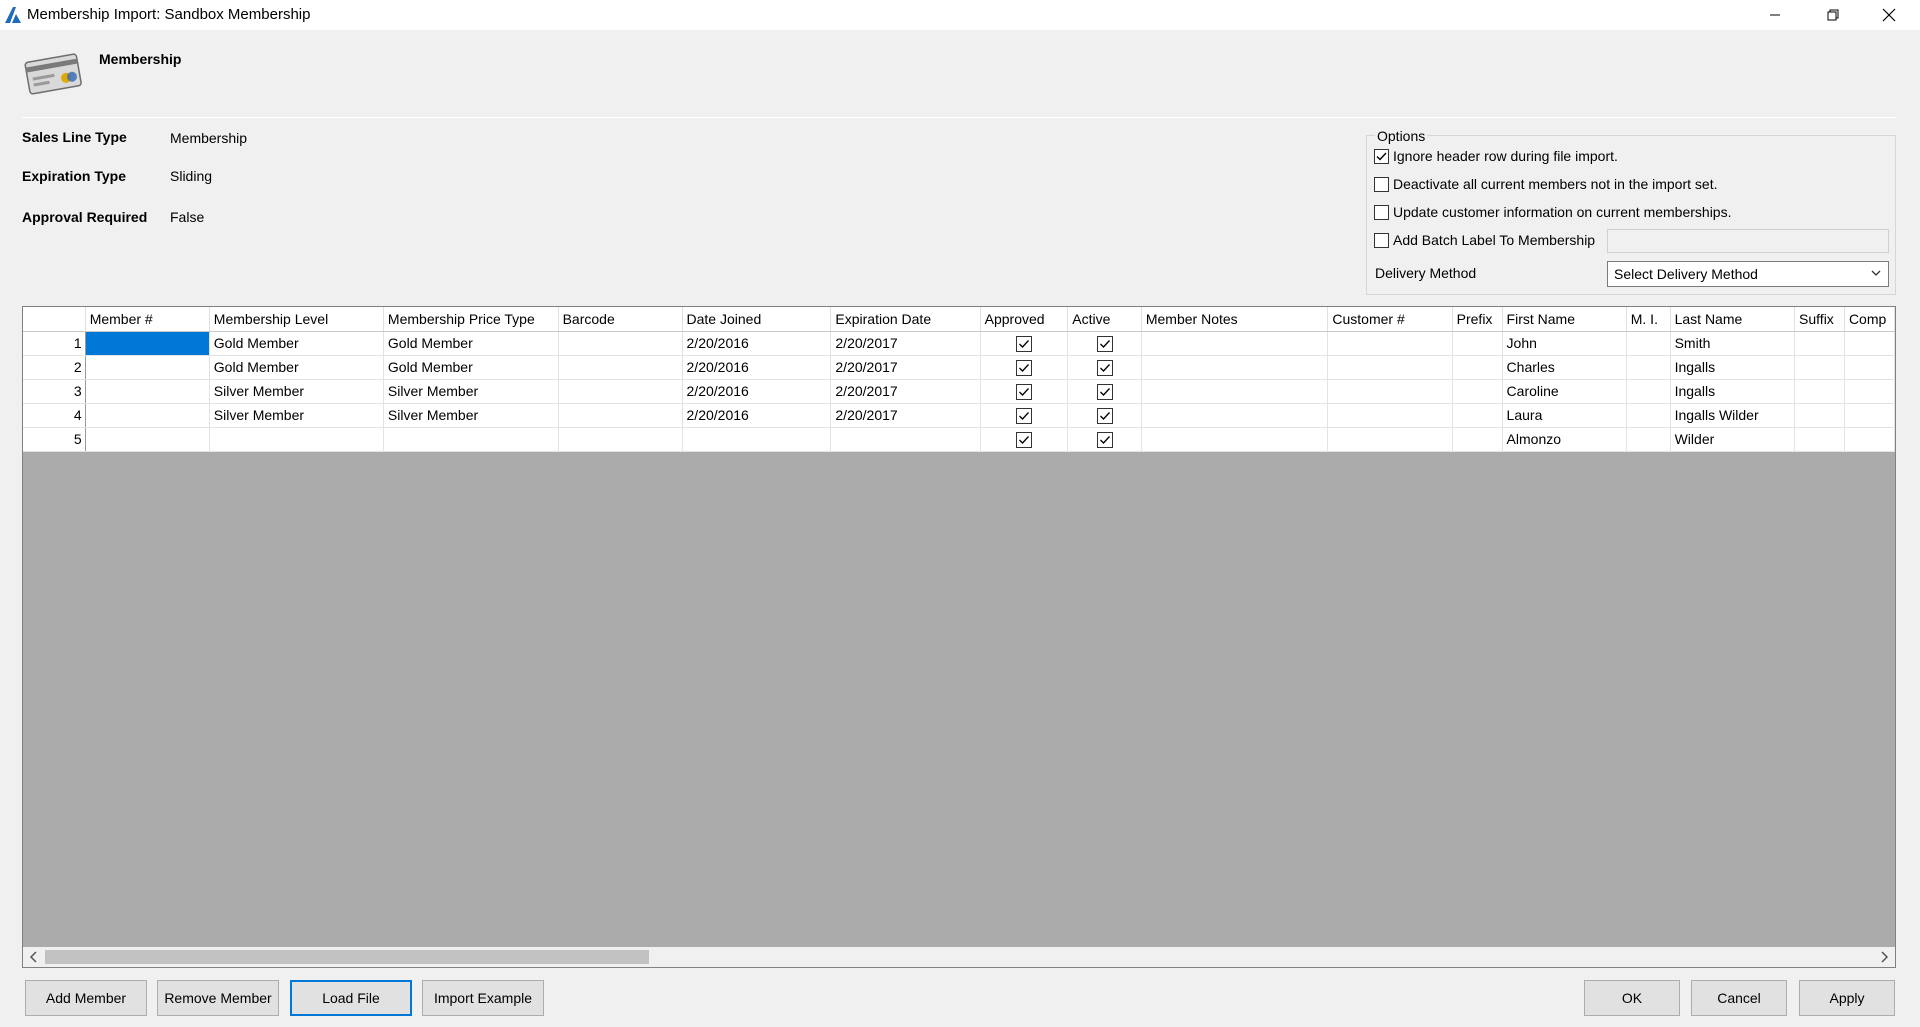 The image size is (1920, 1027). What do you see at coordinates (1819, 319) in the screenshot?
I see `column-header: Suffix` at bounding box center [1819, 319].